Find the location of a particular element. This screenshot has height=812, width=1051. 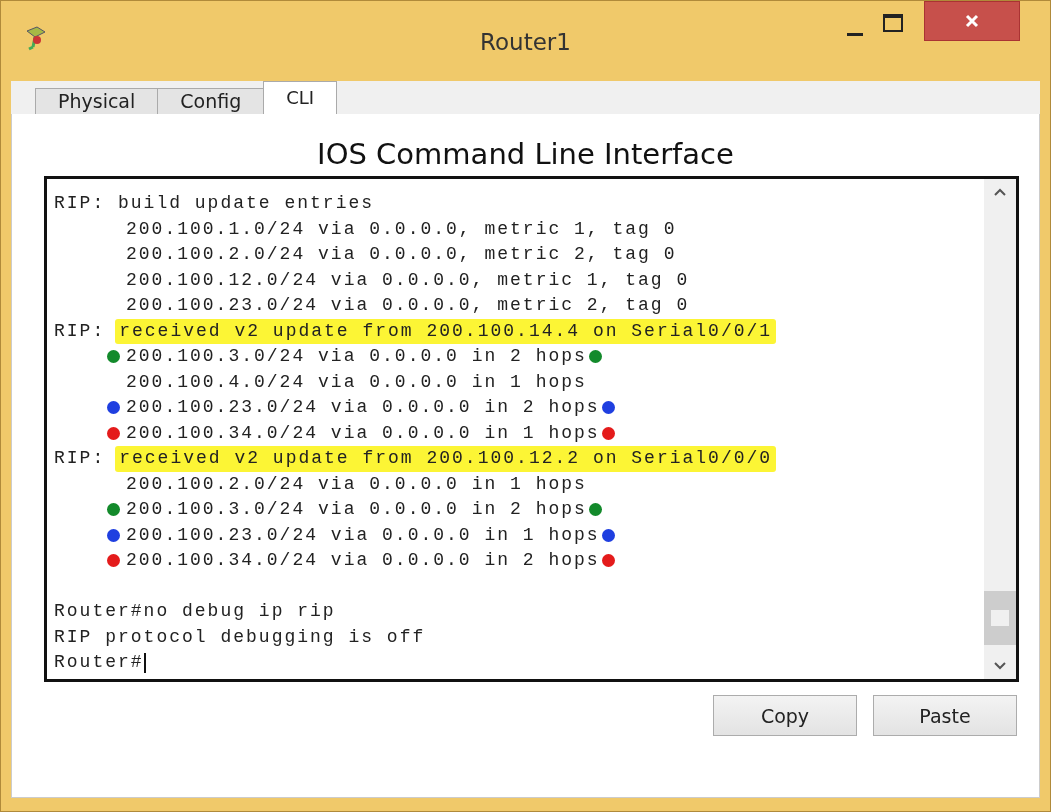

console-line: 200.100.2.0/24 via 0.0.0.0, metric 2, tag 0 is located at coordinates (401, 254).